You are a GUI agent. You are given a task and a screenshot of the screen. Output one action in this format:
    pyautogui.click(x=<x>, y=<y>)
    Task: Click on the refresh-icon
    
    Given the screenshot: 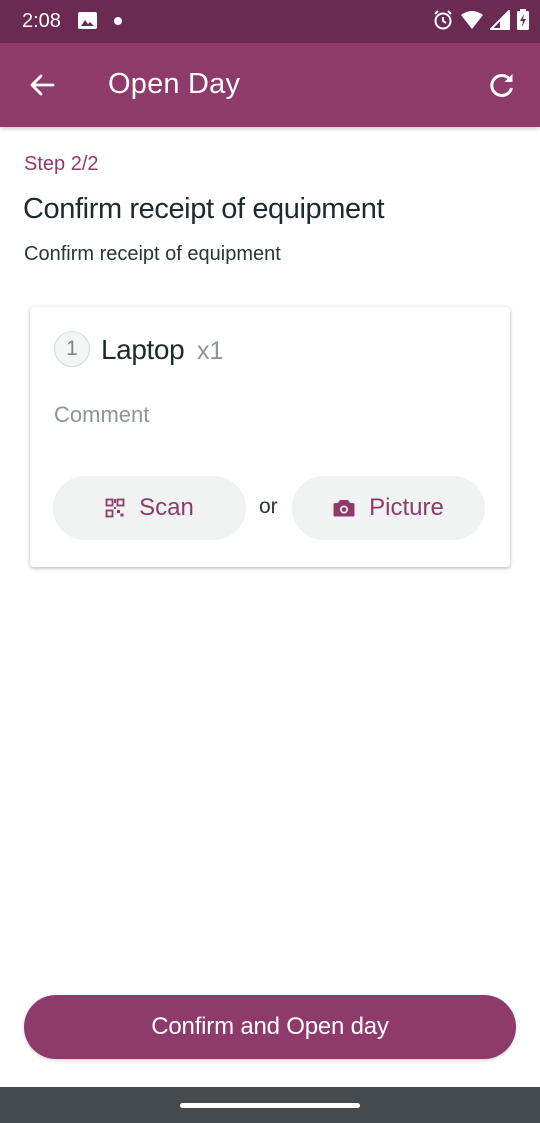 What is the action you would take?
    pyautogui.click(x=501, y=85)
    